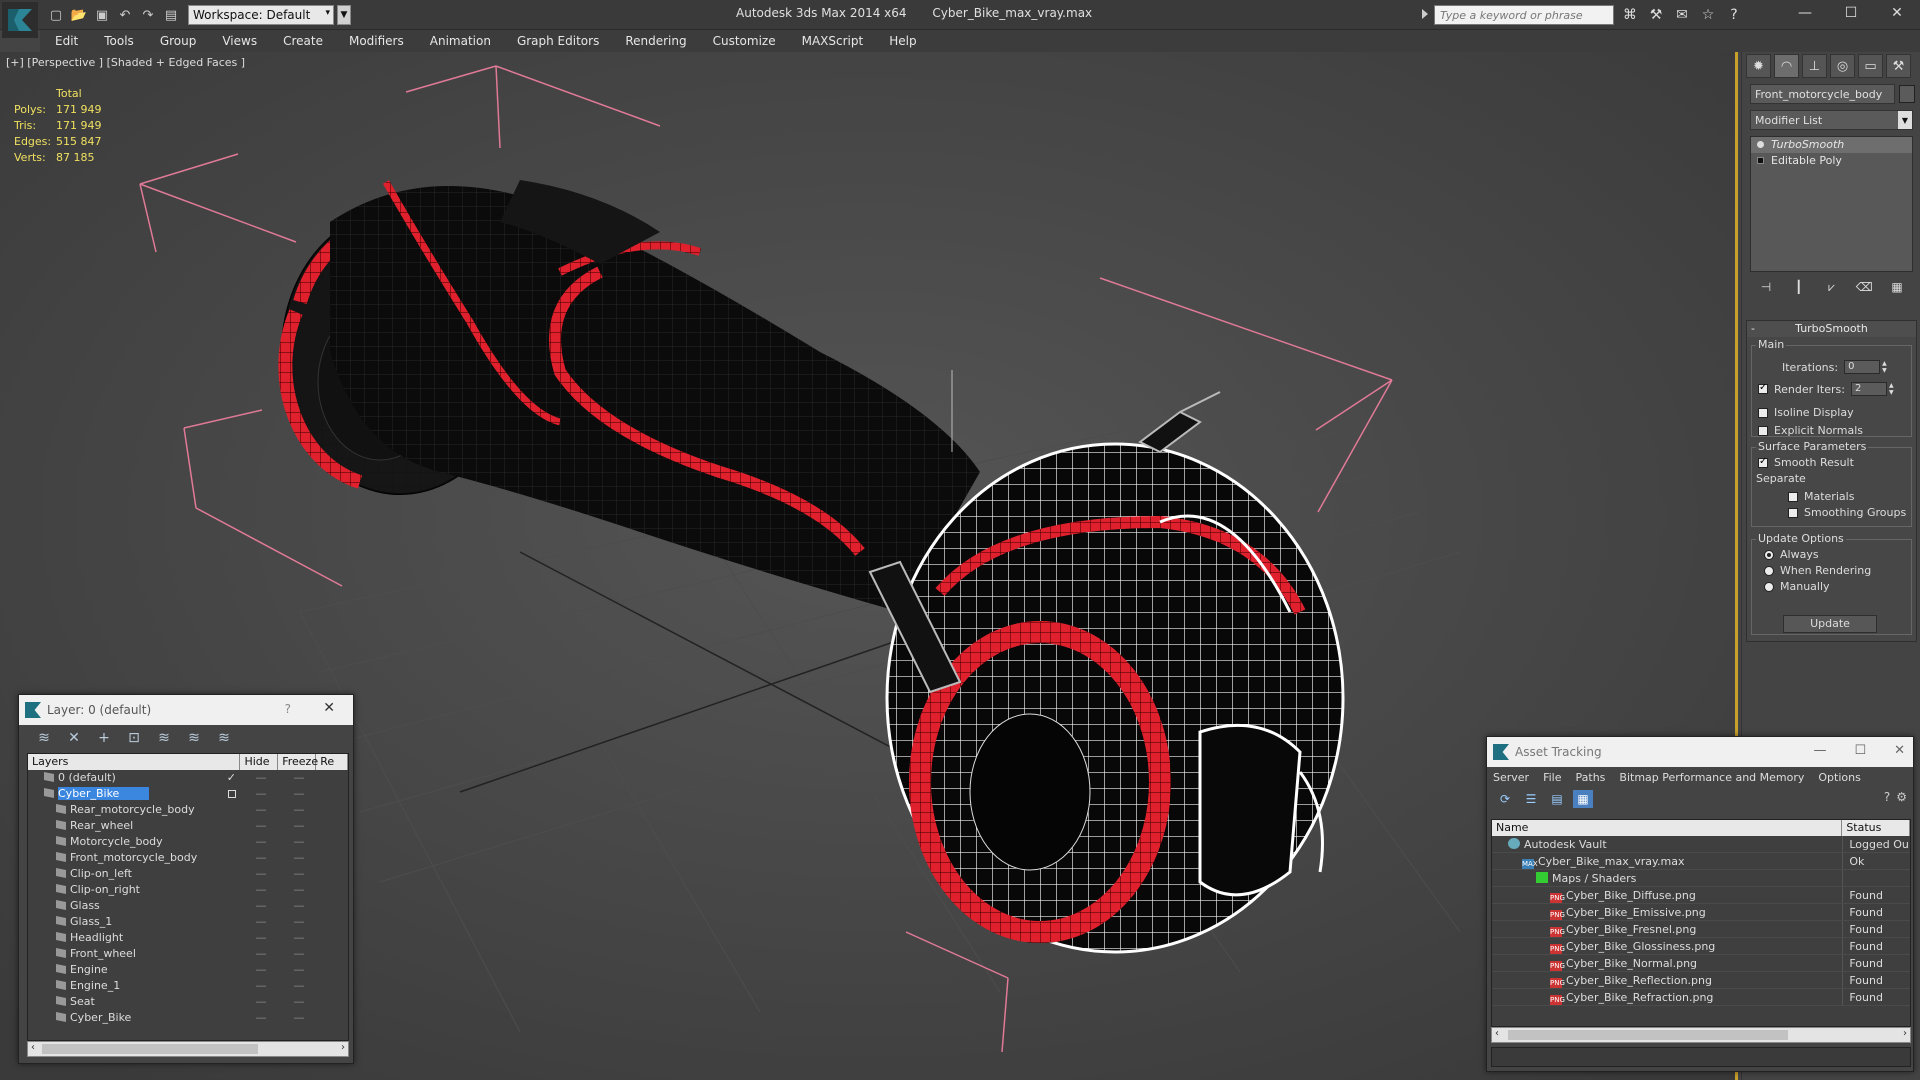 This screenshot has width=1920, height=1080. I want to click on menu-modifiers: Modifiers, so click(376, 41).